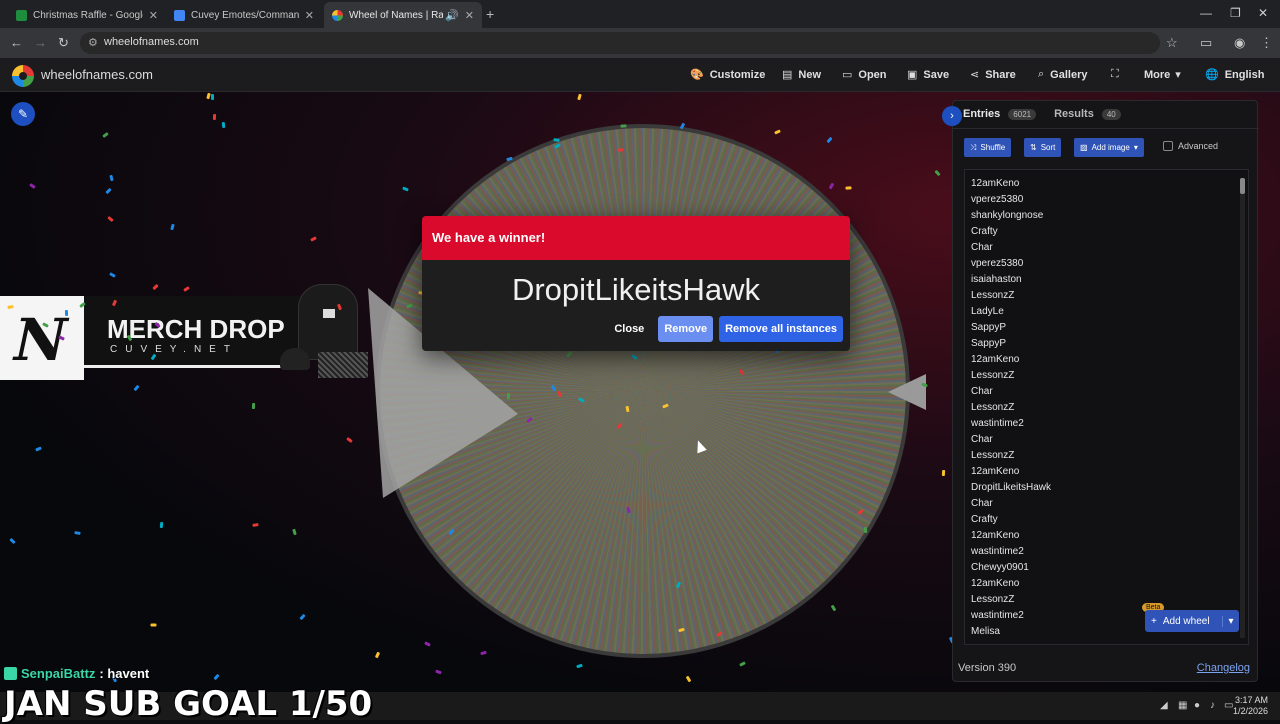 The width and height of the screenshot is (1280, 724). I want to click on browser-tab: Cuvey Emotes/Commands - Go ✕, so click(244, 15).